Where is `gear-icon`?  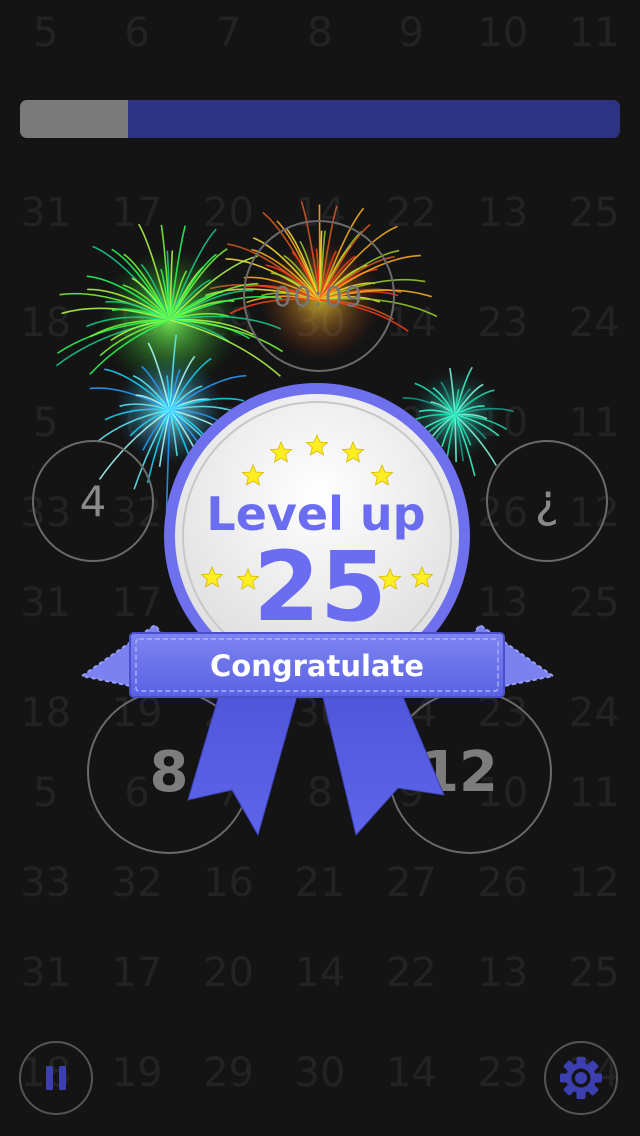 gear-icon is located at coordinates (581, 1078).